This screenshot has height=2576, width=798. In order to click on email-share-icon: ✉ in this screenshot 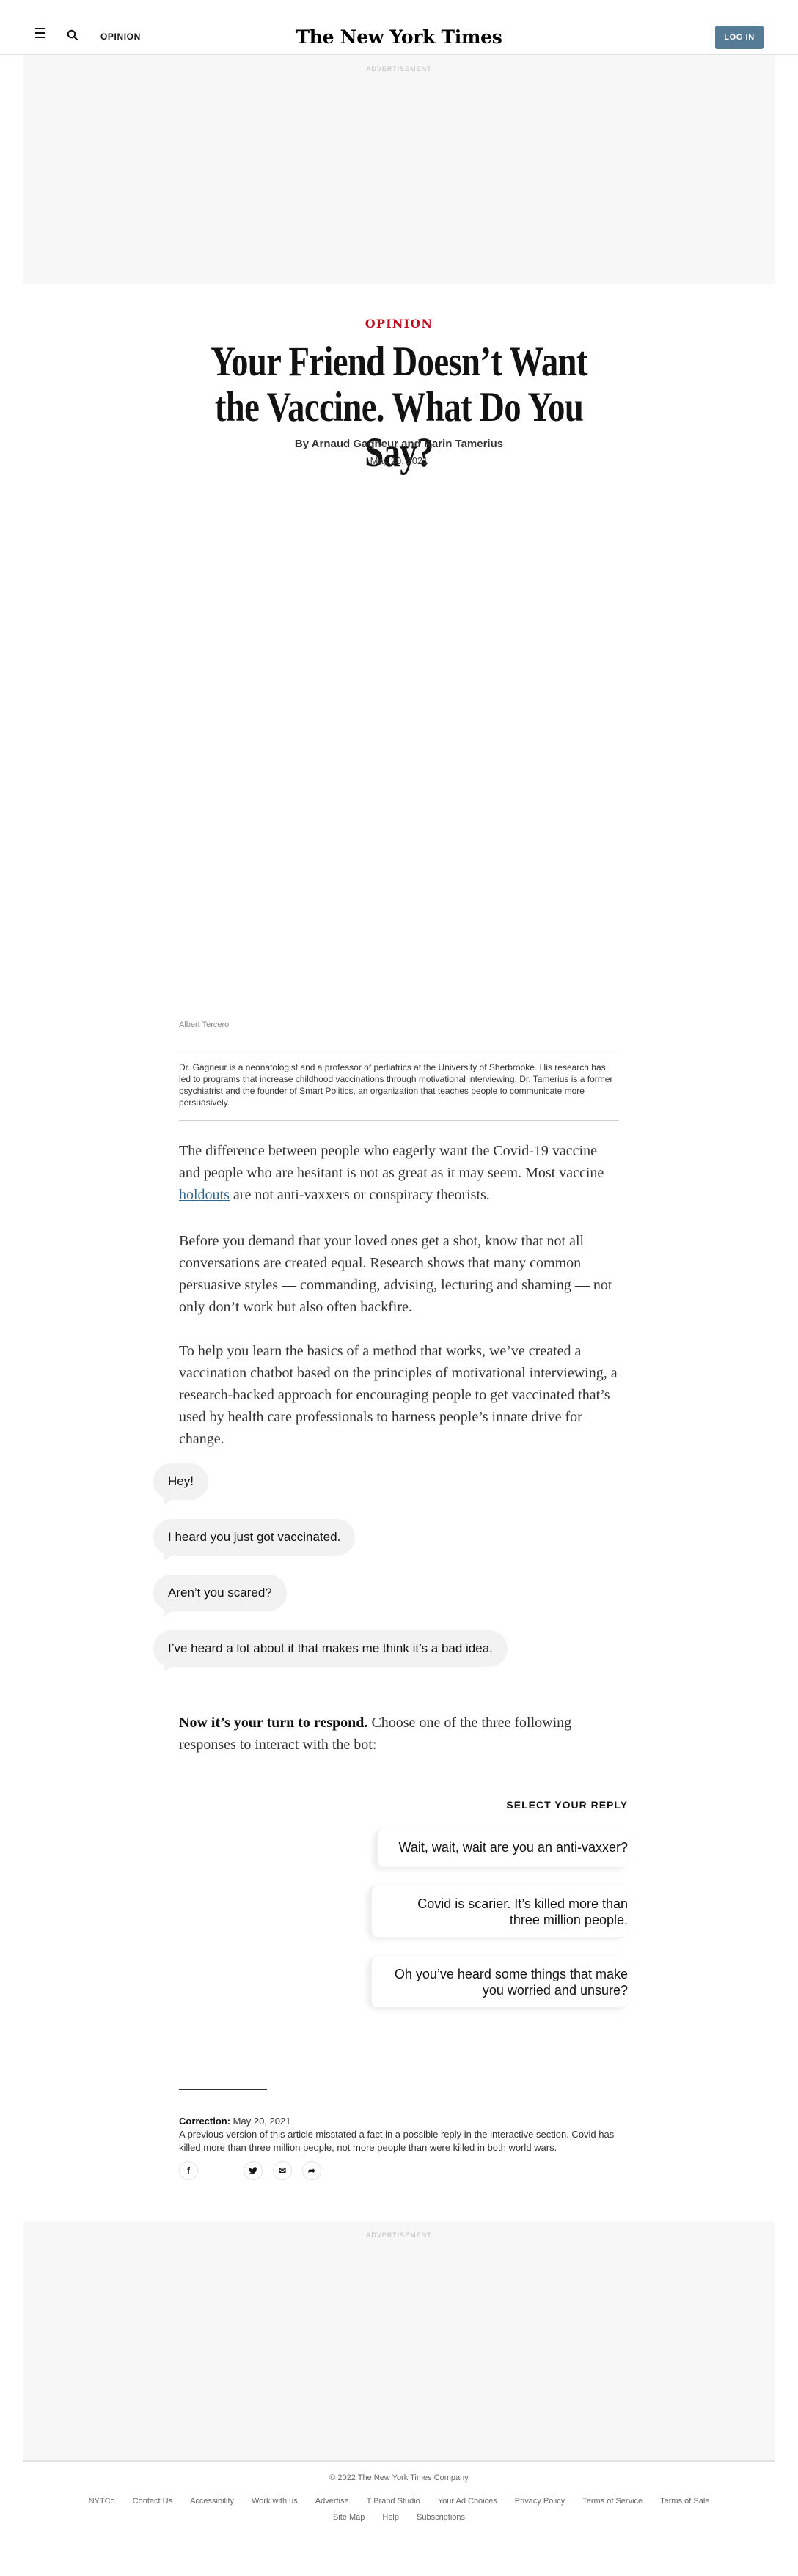, I will do `click(282, 2170)`.